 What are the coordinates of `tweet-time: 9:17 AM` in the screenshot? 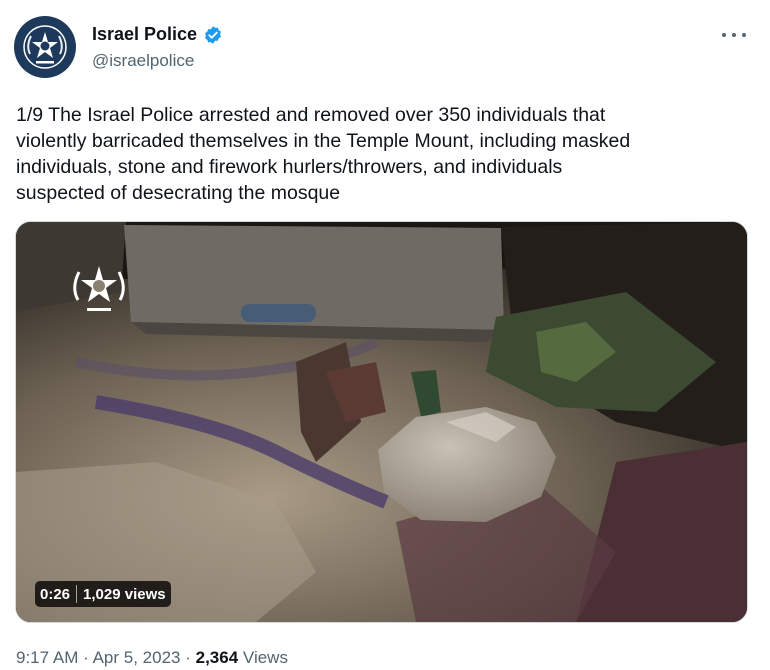 It's located at (47, 657).